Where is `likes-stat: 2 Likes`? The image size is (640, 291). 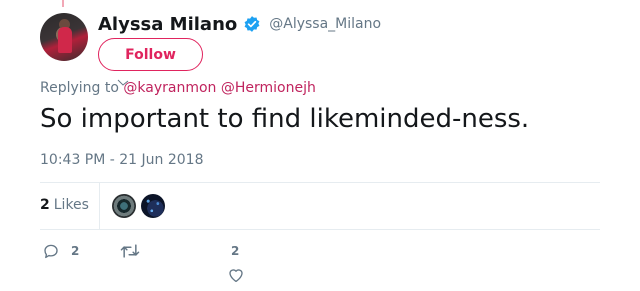
likes-stat: 2 Likes is located at coordinates (64, 205).